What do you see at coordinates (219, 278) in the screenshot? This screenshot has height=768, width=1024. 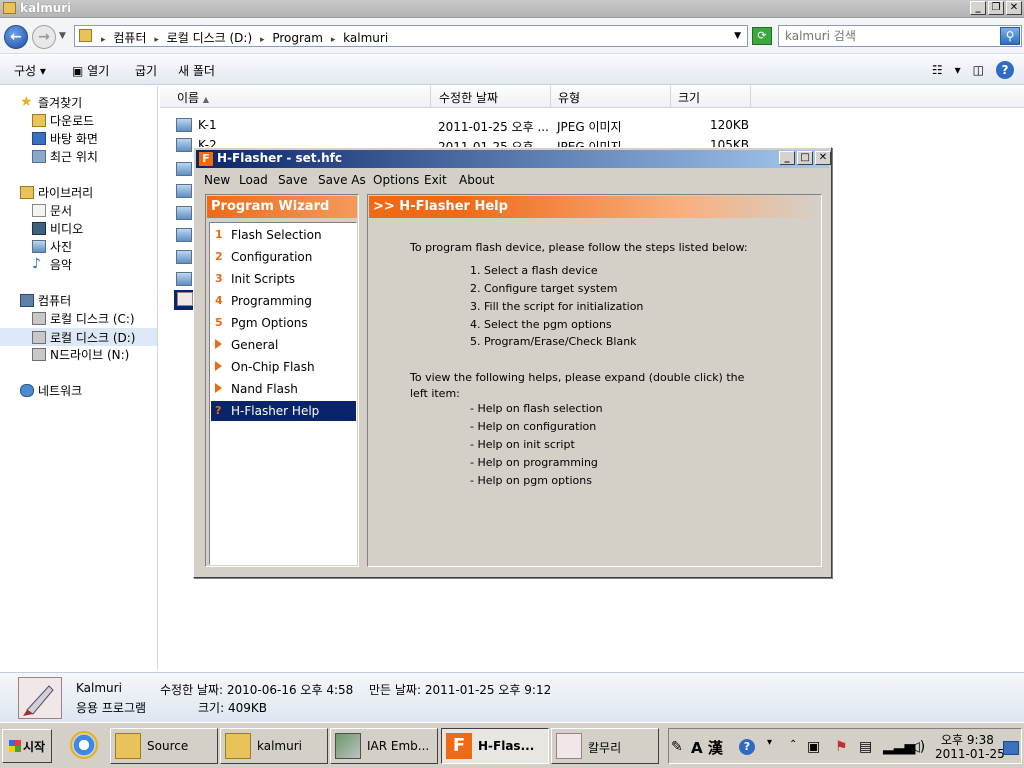 I see `step-number-icon: 3` at bounding box center [219, 278].